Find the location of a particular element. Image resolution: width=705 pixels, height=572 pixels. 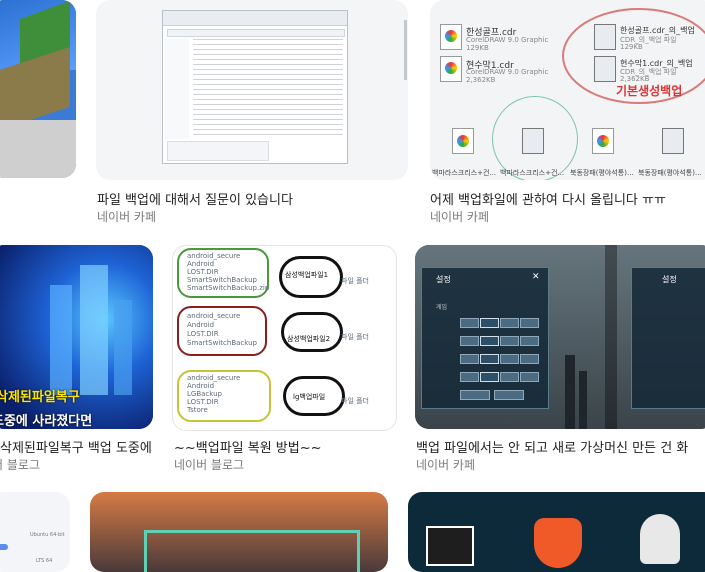

progress-bar is located at coordinates (4, 547).